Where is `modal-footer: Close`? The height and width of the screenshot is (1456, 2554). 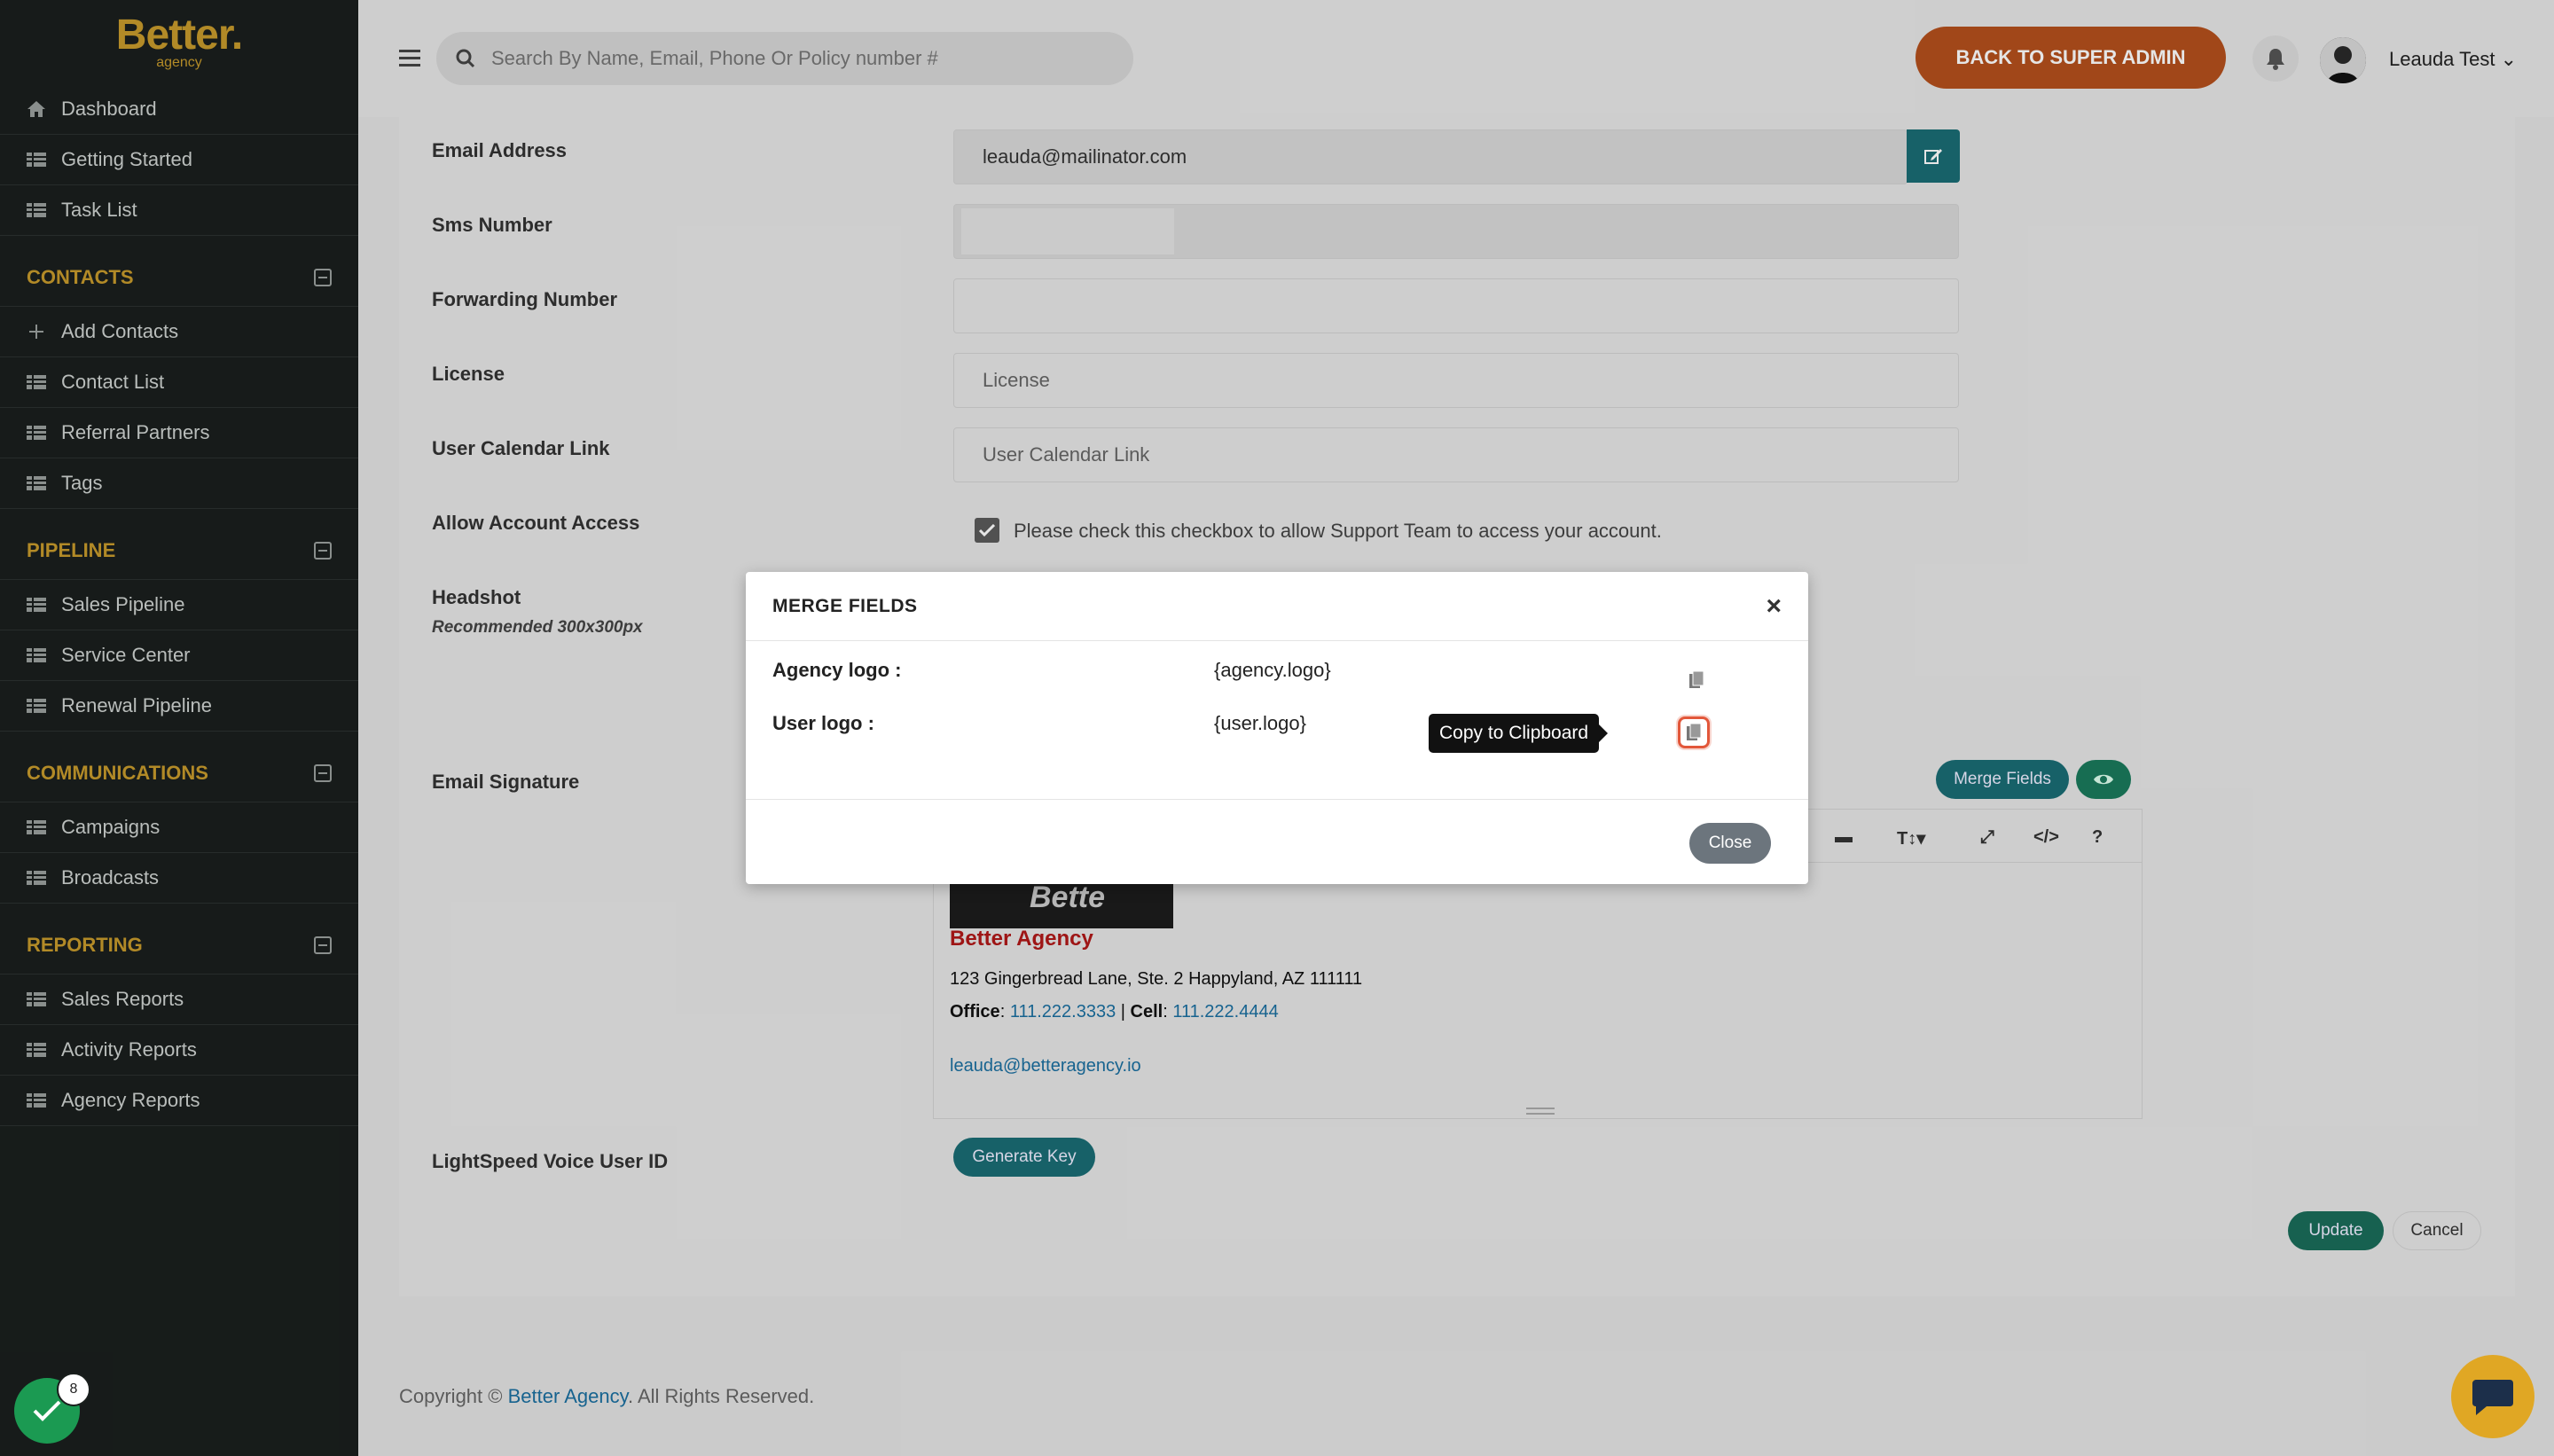
modal-footer: Close is located at coordinates (1277, 841).